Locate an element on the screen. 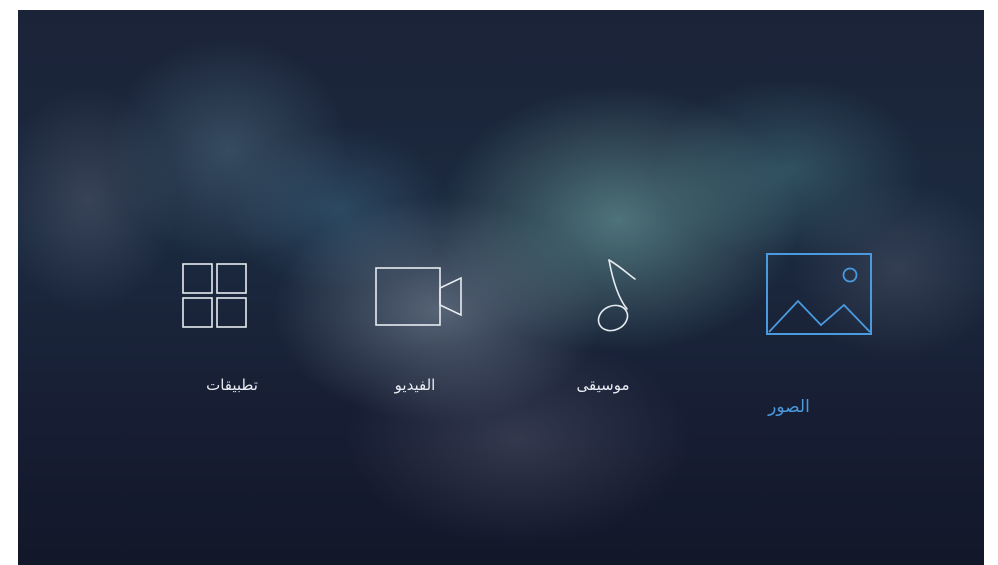 Image resolution: width=998 pixels, height=565 pixels. menu-item-music: موسيقى is located at coordinates (603, 230).